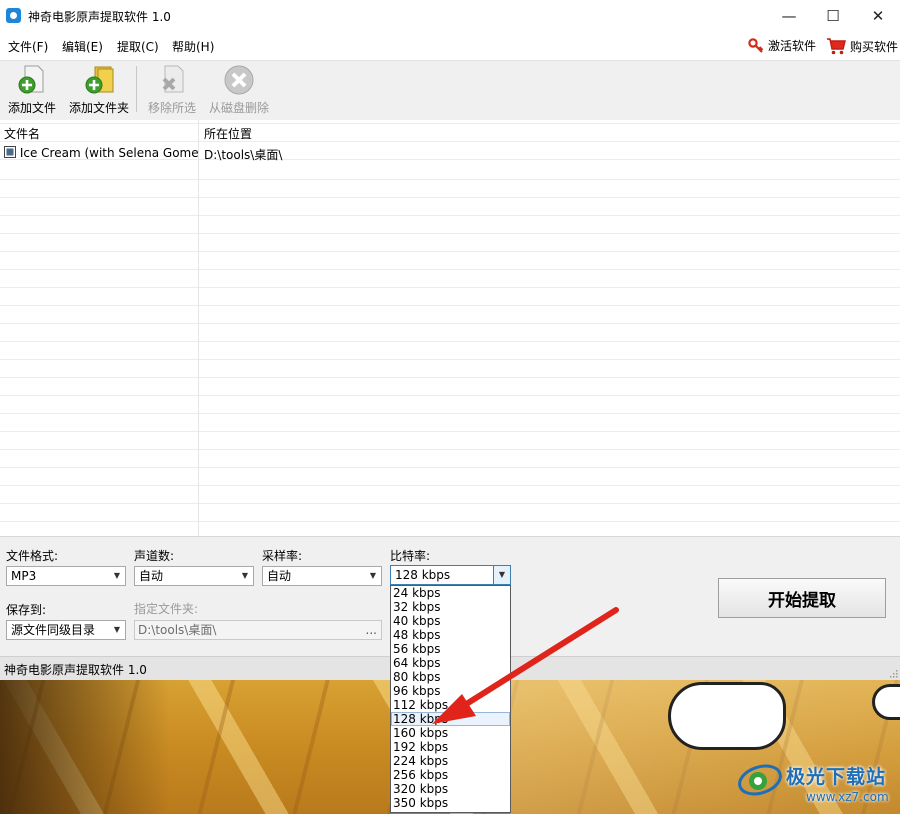 The height and width of the screenshot is (814, 900). Describe the element at coordinates (26, 610) in the screenshot. I see `saveto-label: 保存到:` at that location.